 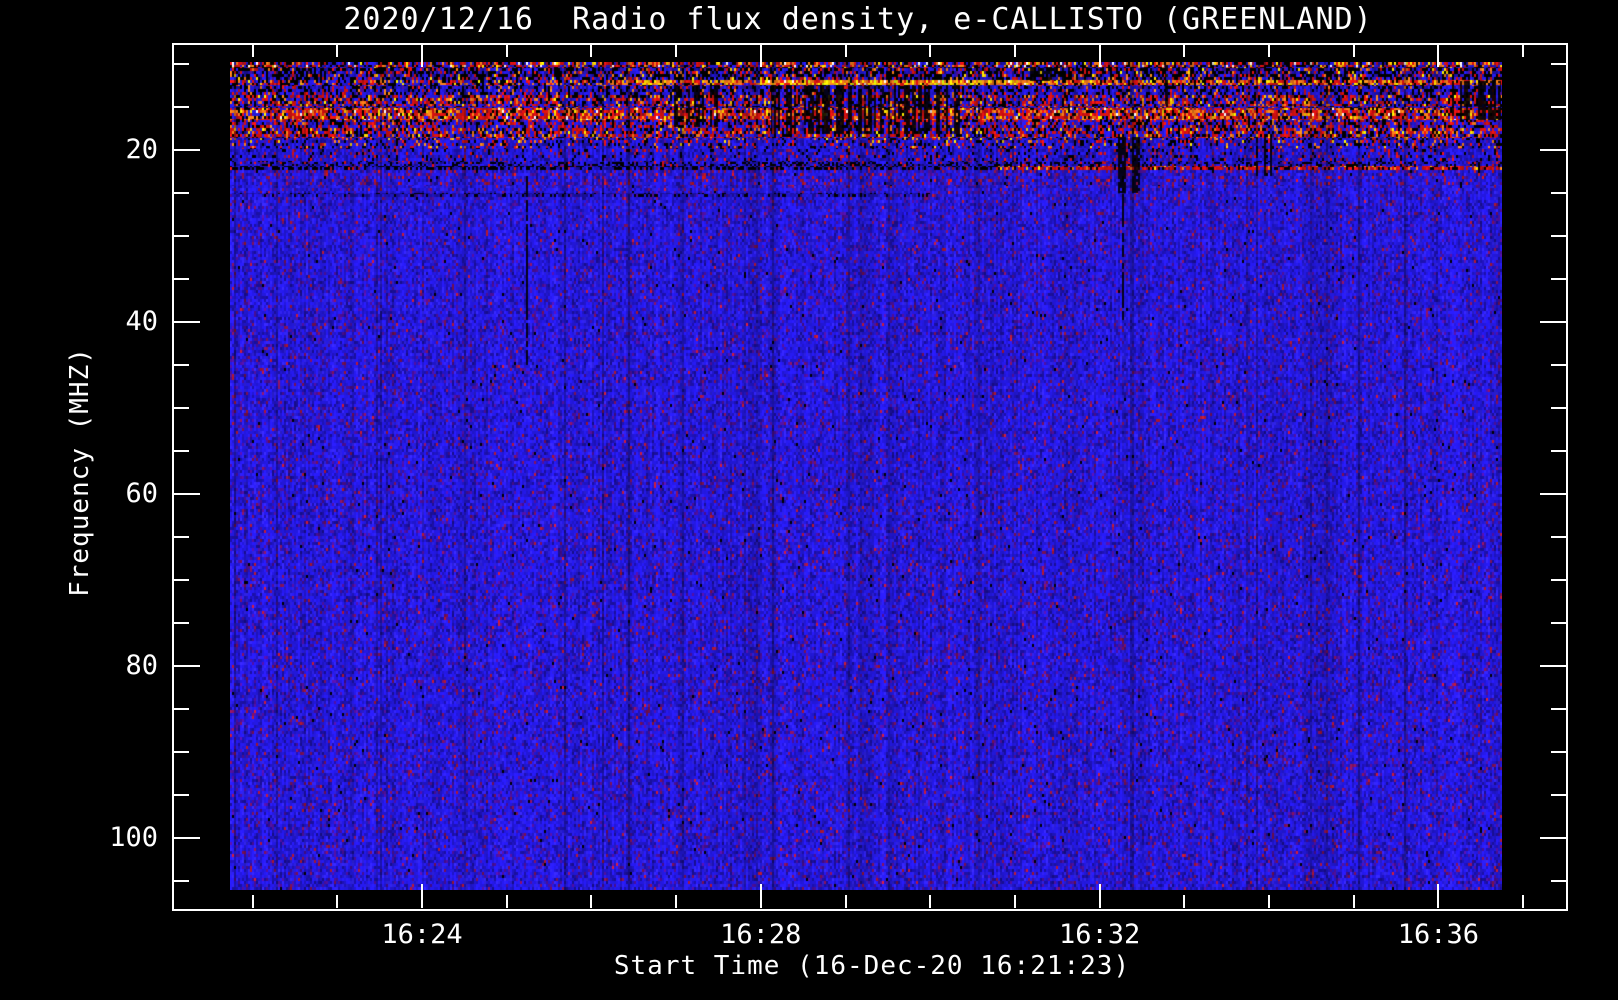 I want to click on y-tick-label: 100, so click(x=133, y=837).